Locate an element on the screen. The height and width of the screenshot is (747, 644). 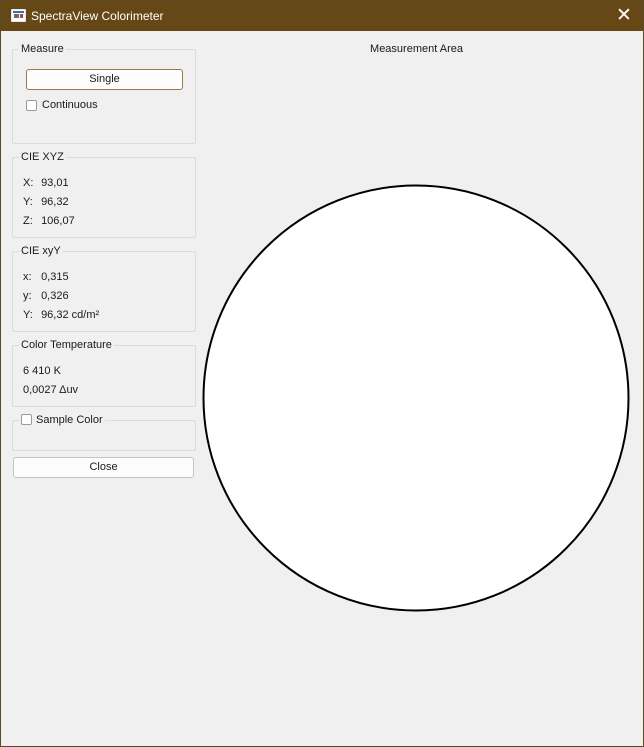
sample-color-title: Sample Color is located at coordinates (62, 420).